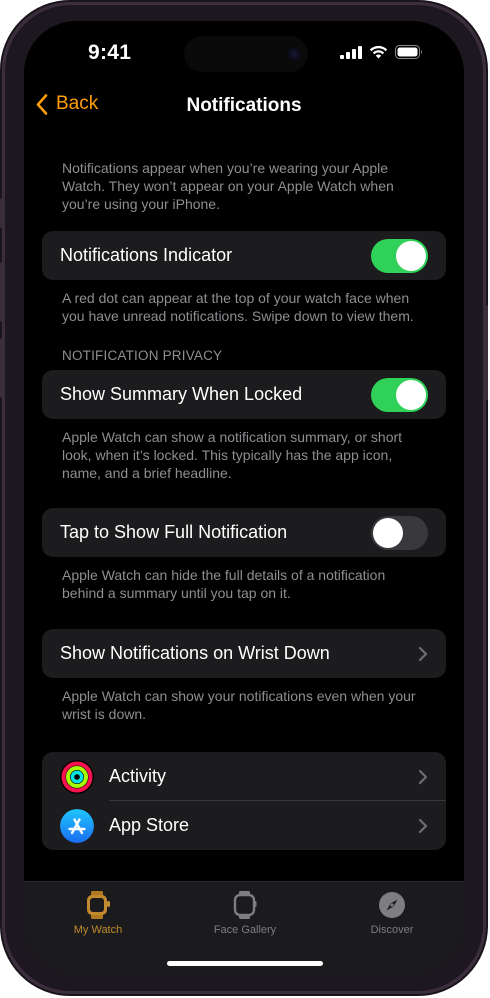  I want to click on navigation-bar: Back Notifications, so click(244, 107).